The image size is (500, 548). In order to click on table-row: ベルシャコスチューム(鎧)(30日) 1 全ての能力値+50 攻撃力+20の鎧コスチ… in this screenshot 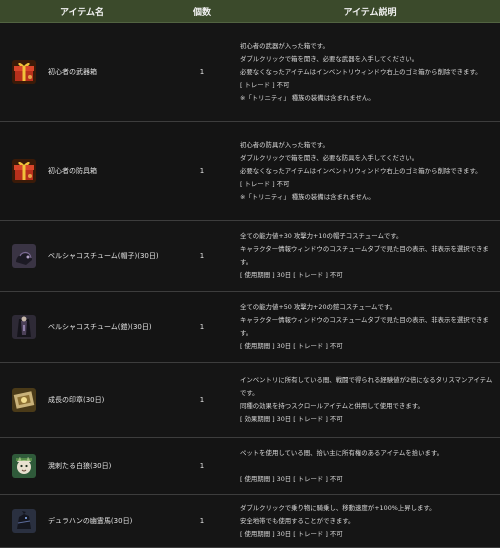, I will do `click(250, 327)`.